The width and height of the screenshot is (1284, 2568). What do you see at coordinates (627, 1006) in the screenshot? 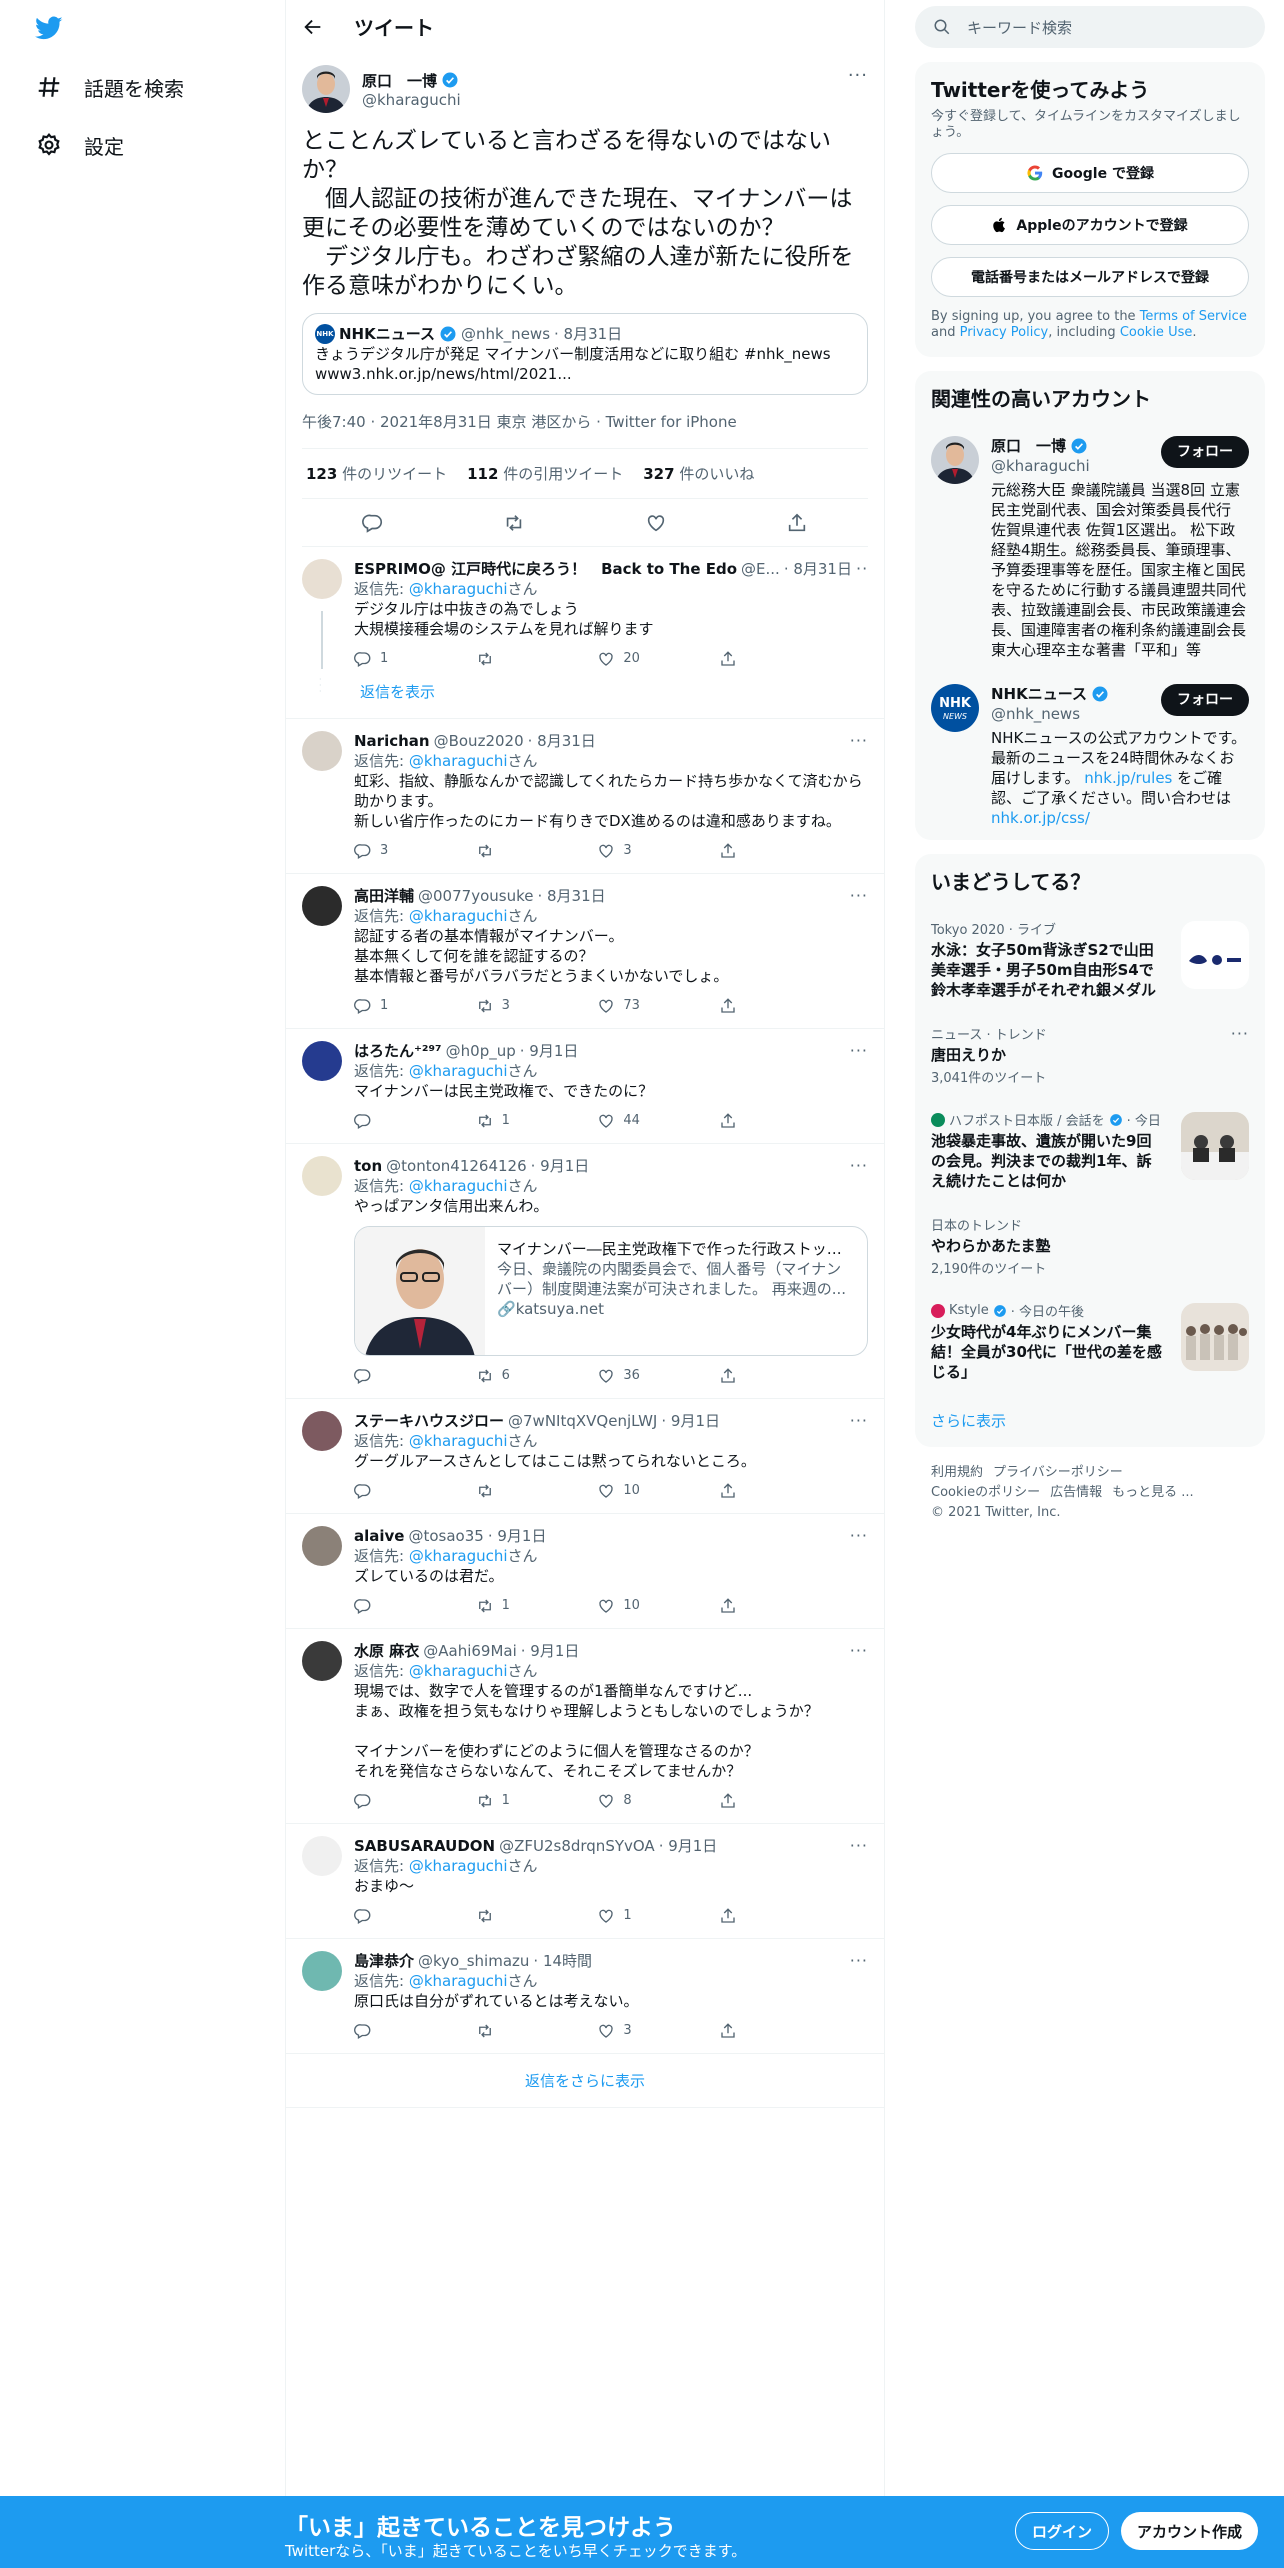
I see `like-action: 73` at bounding box center [627, 1006].